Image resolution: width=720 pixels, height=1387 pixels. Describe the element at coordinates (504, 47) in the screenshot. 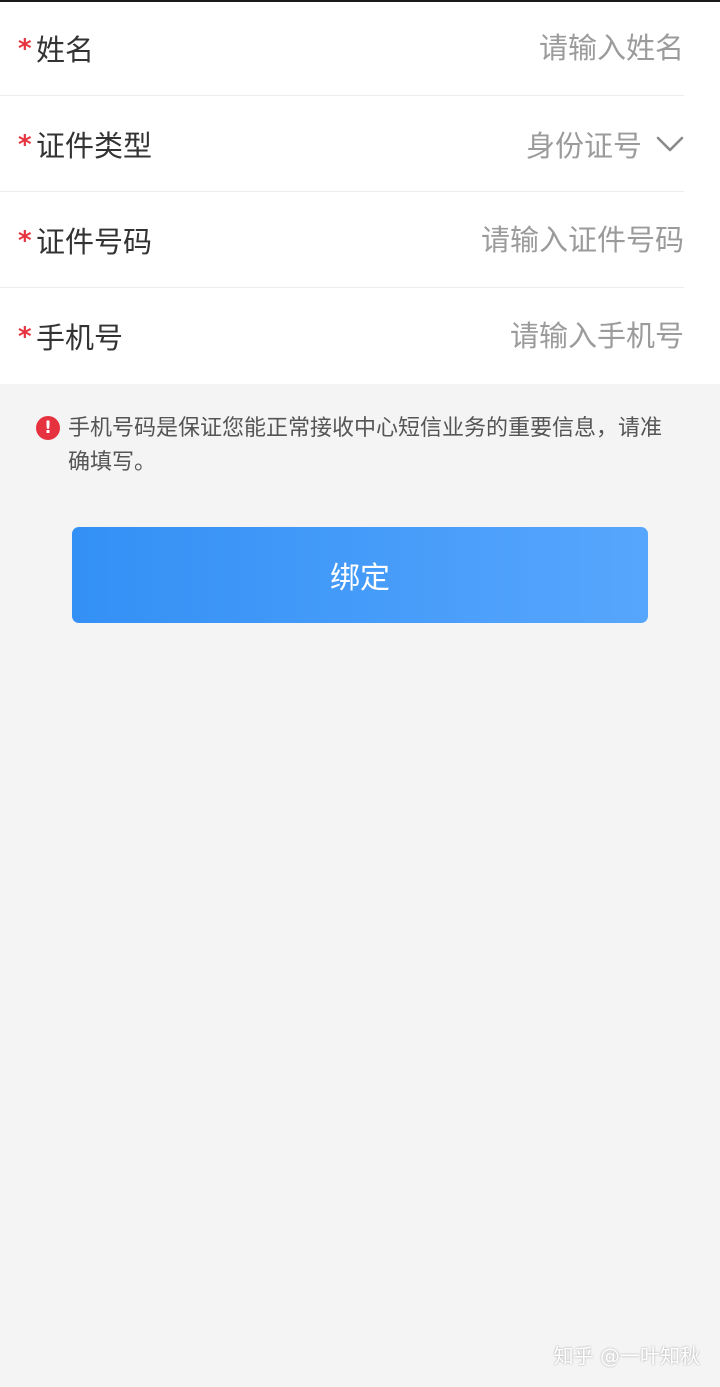

I see `name-input` at that location.